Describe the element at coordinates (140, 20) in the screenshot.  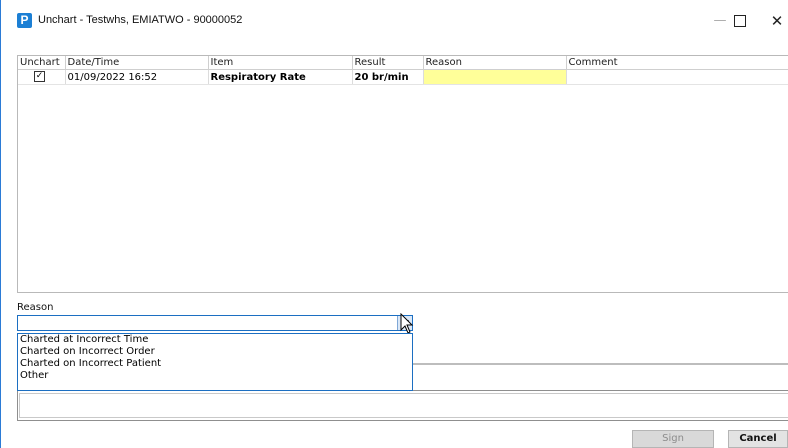
I see `window-title: Unchart - Testwhs, EMIATWO - 90000052` at that location.